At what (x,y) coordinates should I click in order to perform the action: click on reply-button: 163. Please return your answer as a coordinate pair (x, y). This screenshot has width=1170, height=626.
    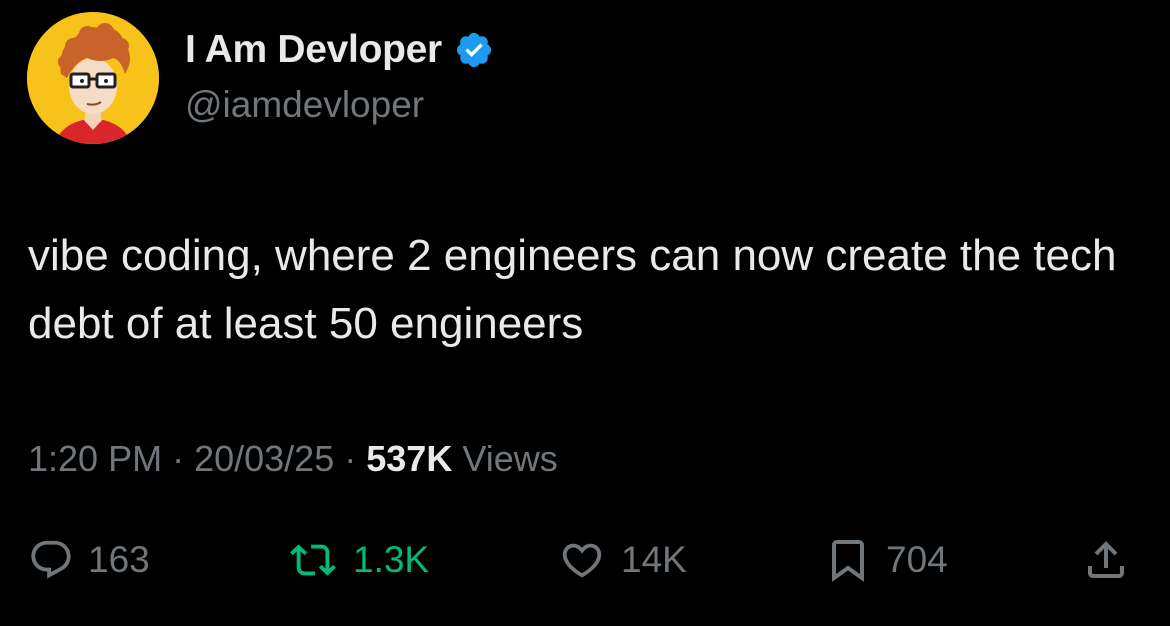
    Looking at the image, I should click on (89, 560).